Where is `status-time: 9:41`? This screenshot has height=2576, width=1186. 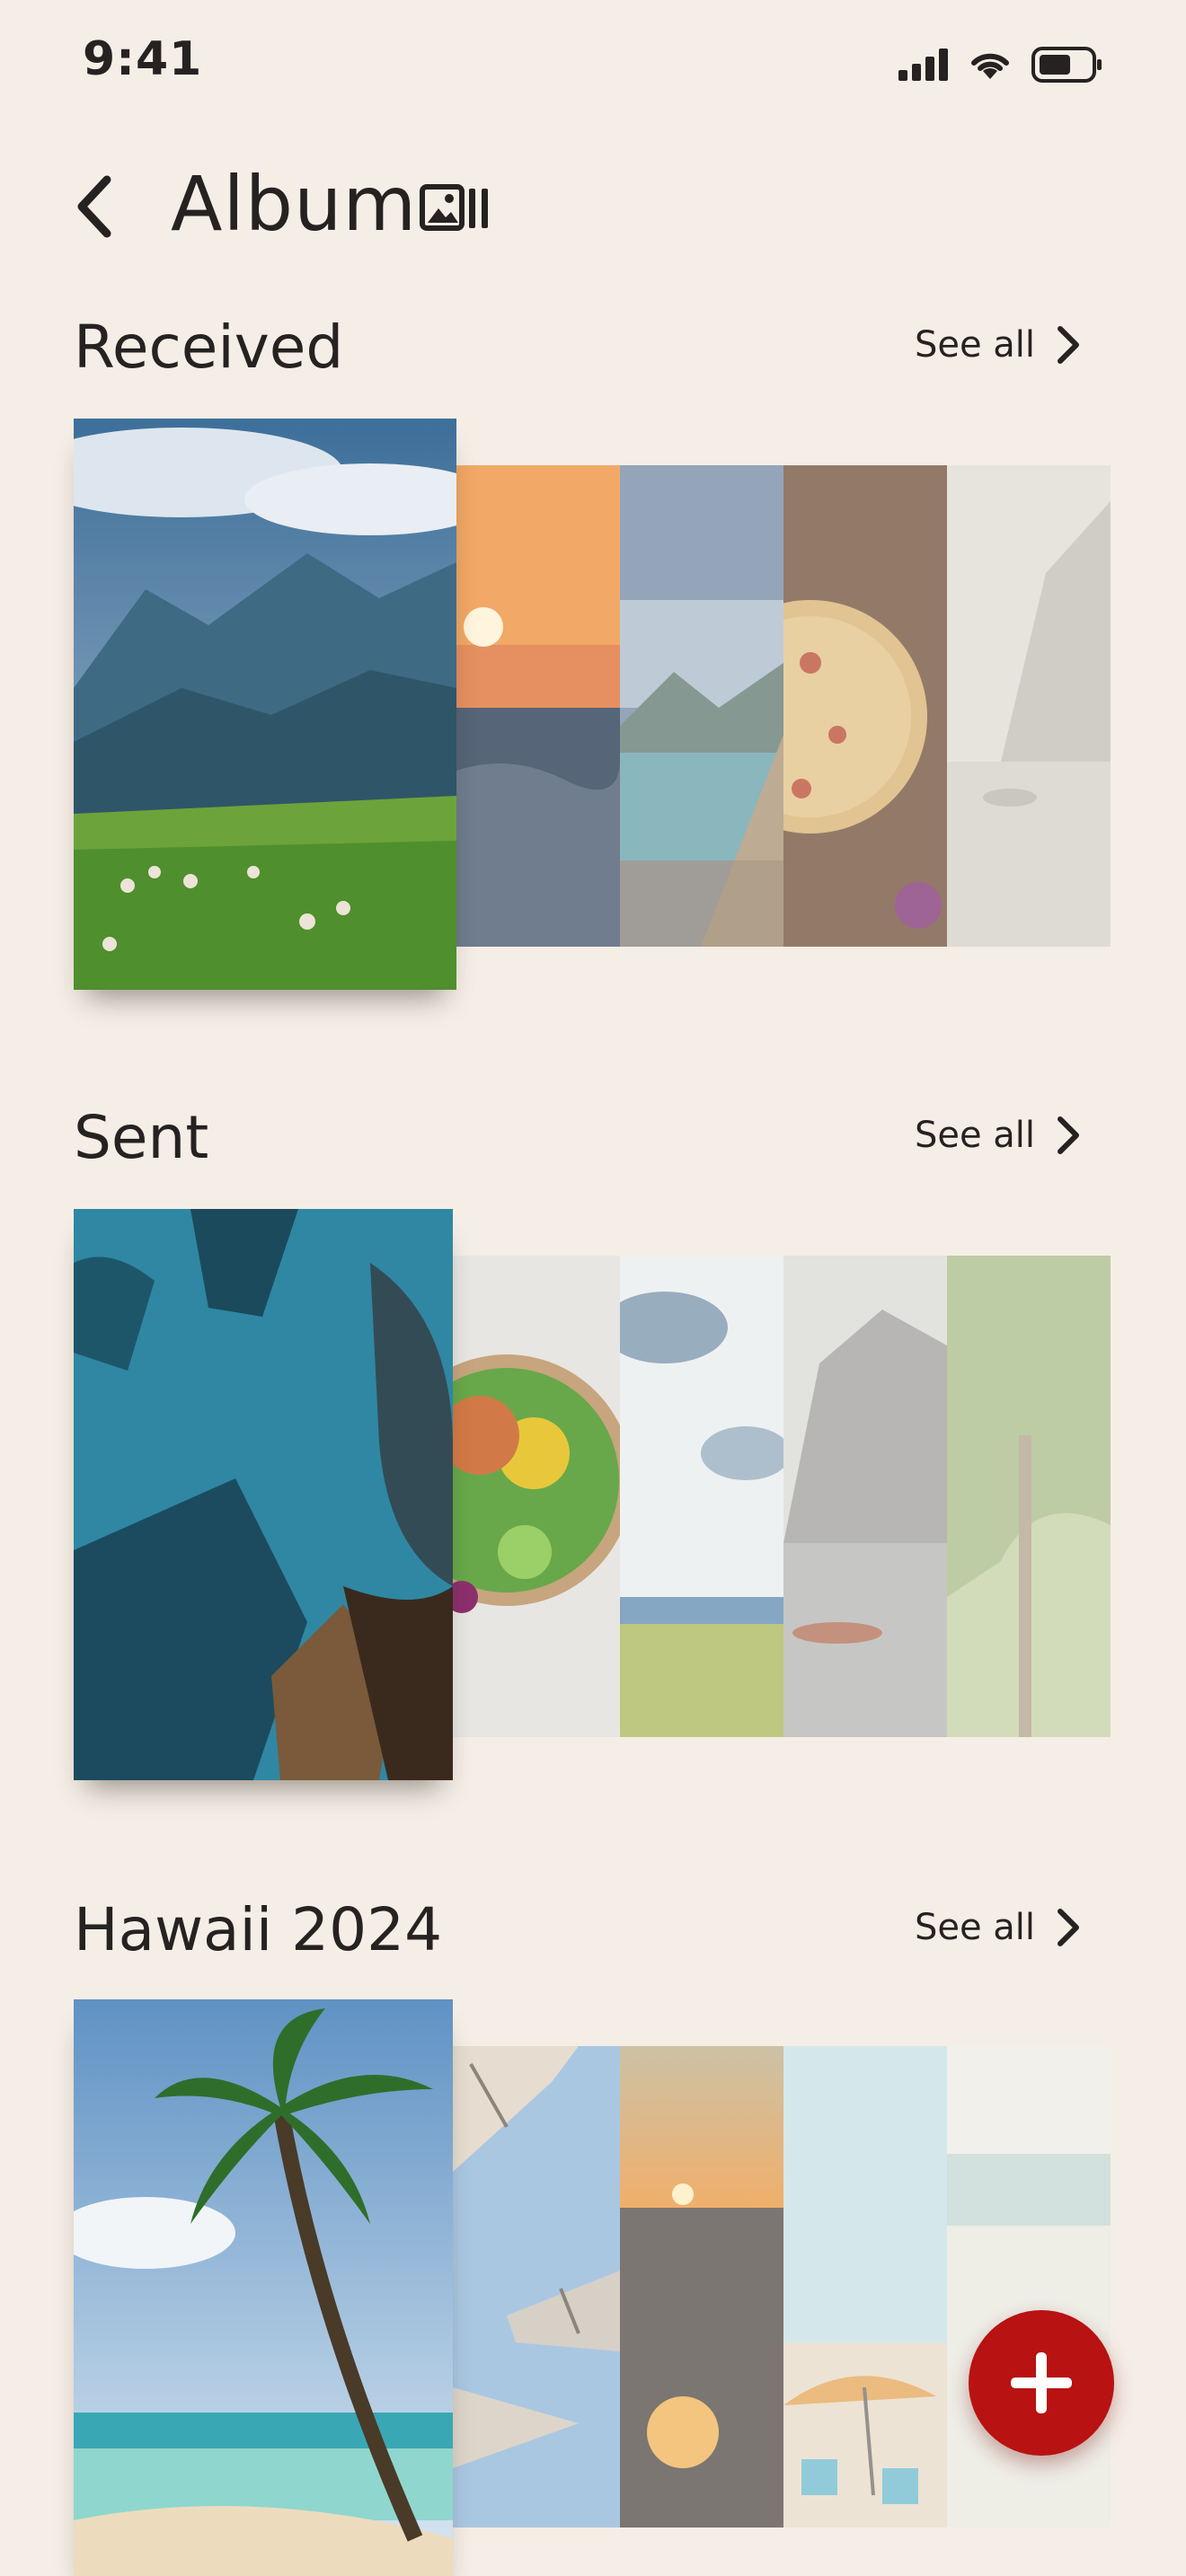
status-time: 9:41 is located at coordinates (143, 59).